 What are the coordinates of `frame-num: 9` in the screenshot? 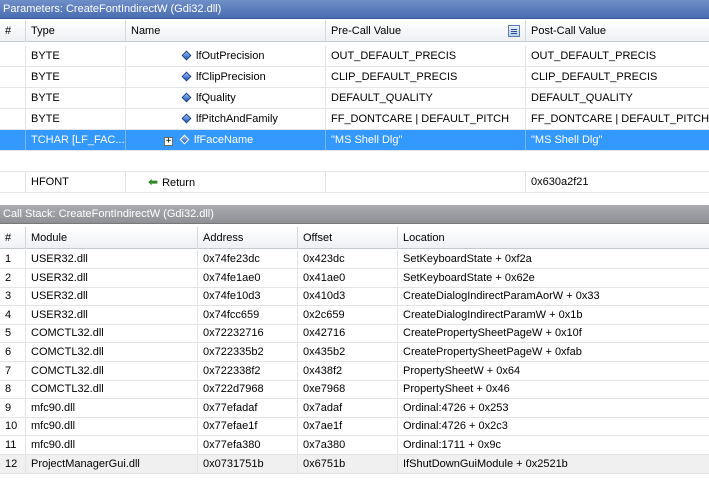 It's located at (13, 408).